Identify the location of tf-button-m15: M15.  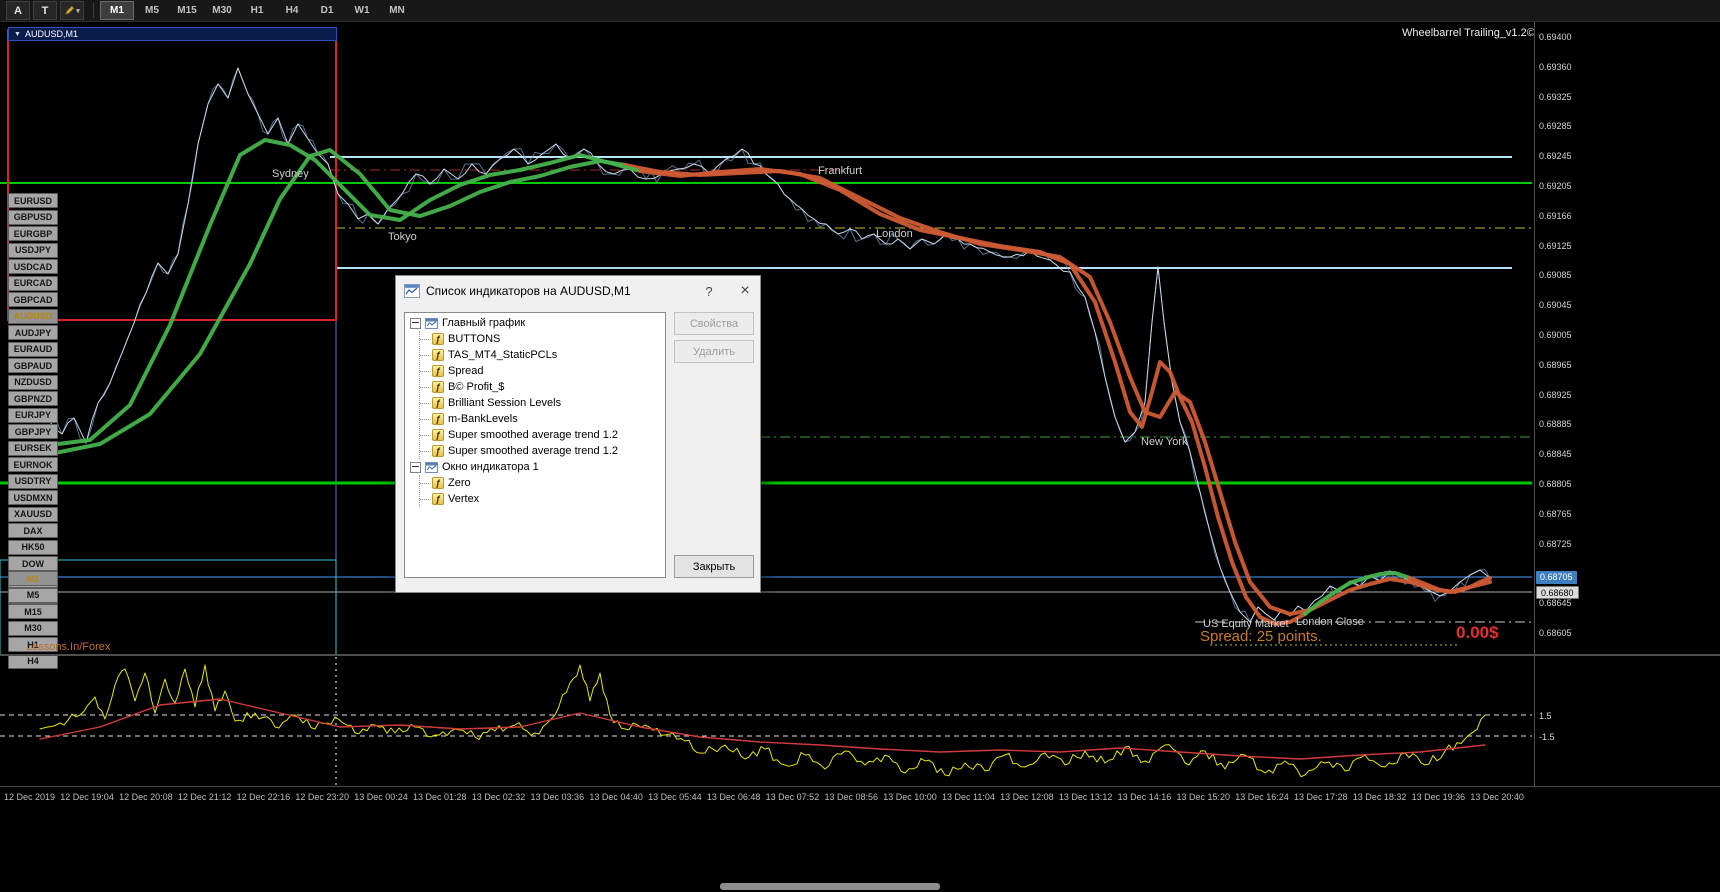
(33, 611).